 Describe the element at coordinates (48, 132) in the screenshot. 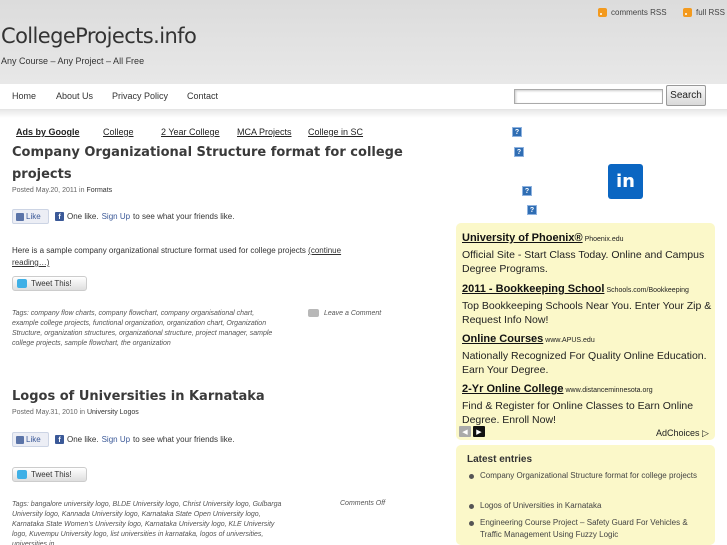

I see `ads-by-google-link: Ads by Google` at that location.